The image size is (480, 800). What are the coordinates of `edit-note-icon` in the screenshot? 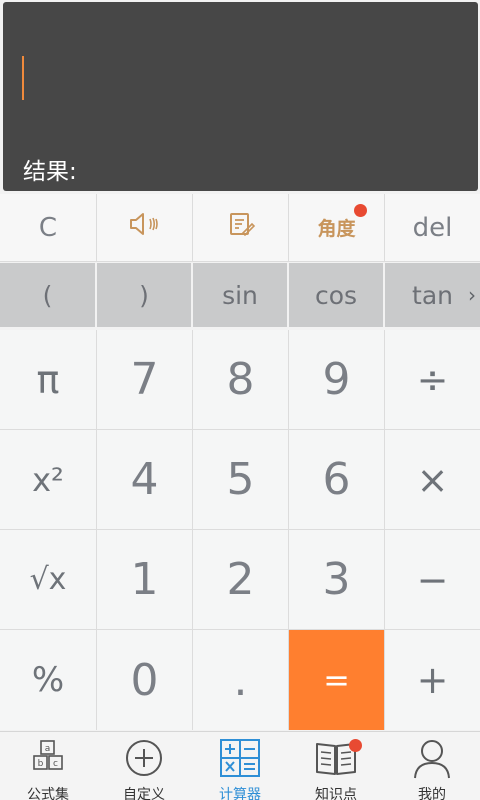 It's located at (241, 227).